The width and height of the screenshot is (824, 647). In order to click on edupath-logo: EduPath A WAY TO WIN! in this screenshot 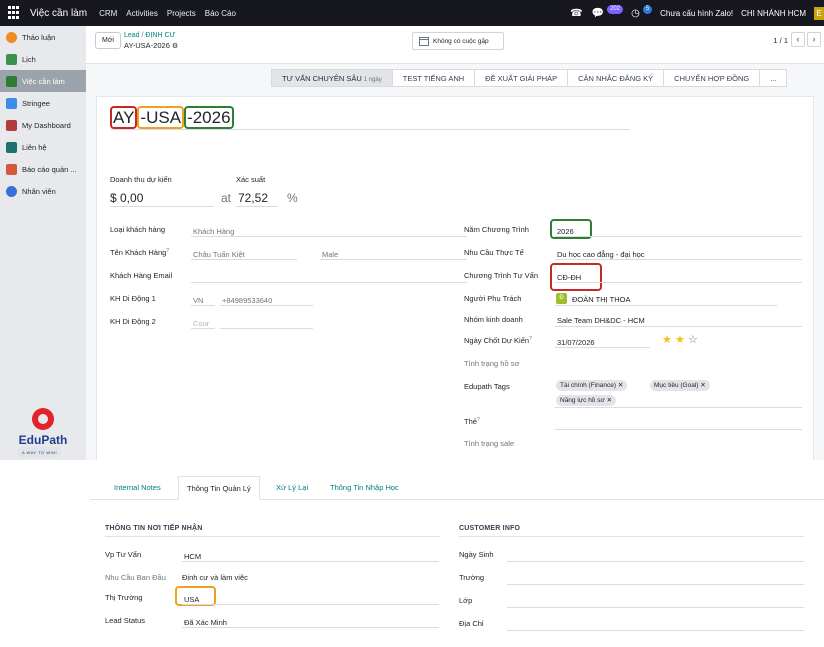, I will do `click(43, 433)`.